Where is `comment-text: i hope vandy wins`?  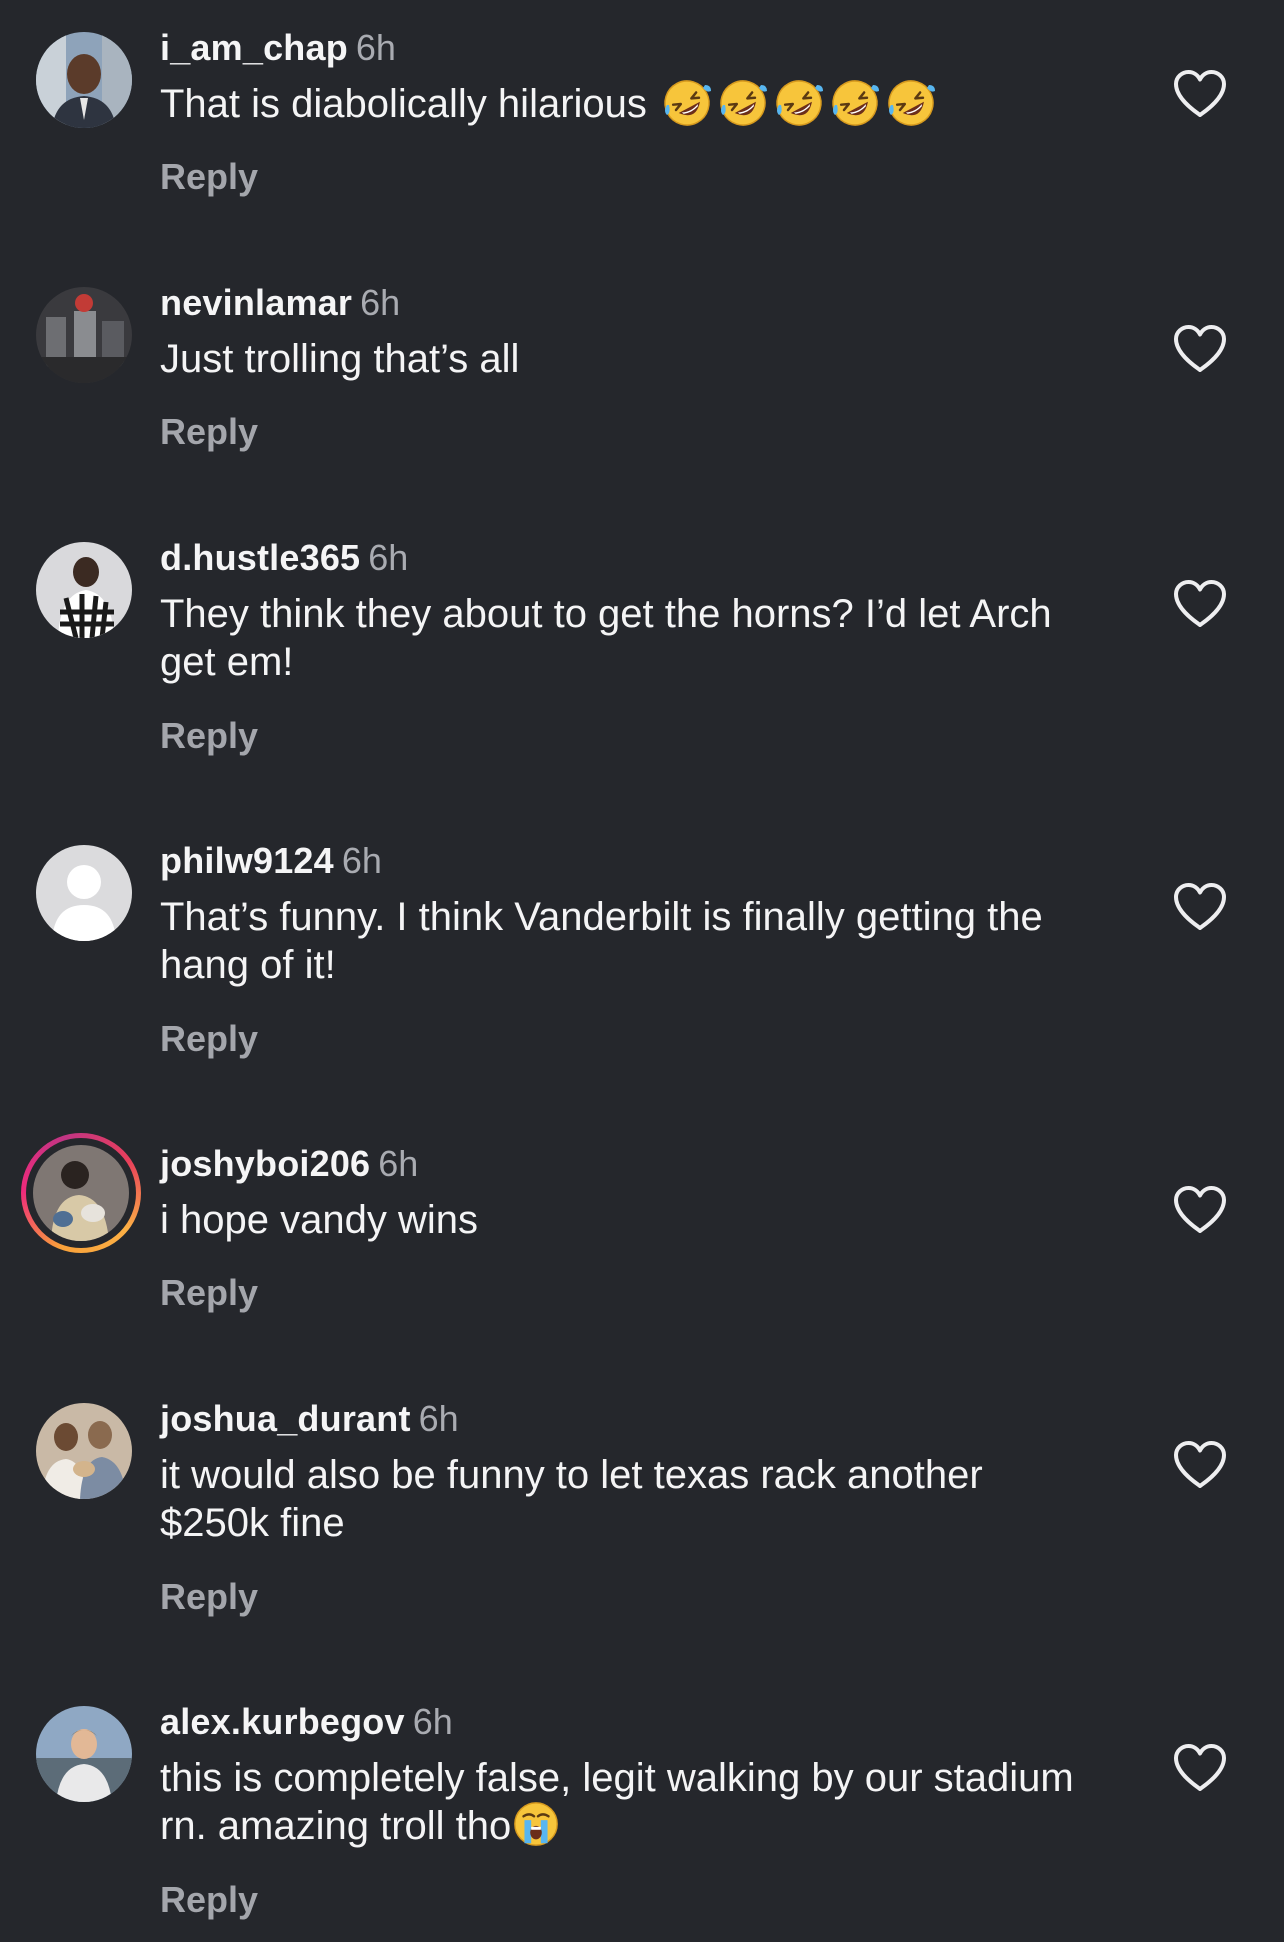 comment-text: i hope vandy wins is located at coordinates (620, 1220).